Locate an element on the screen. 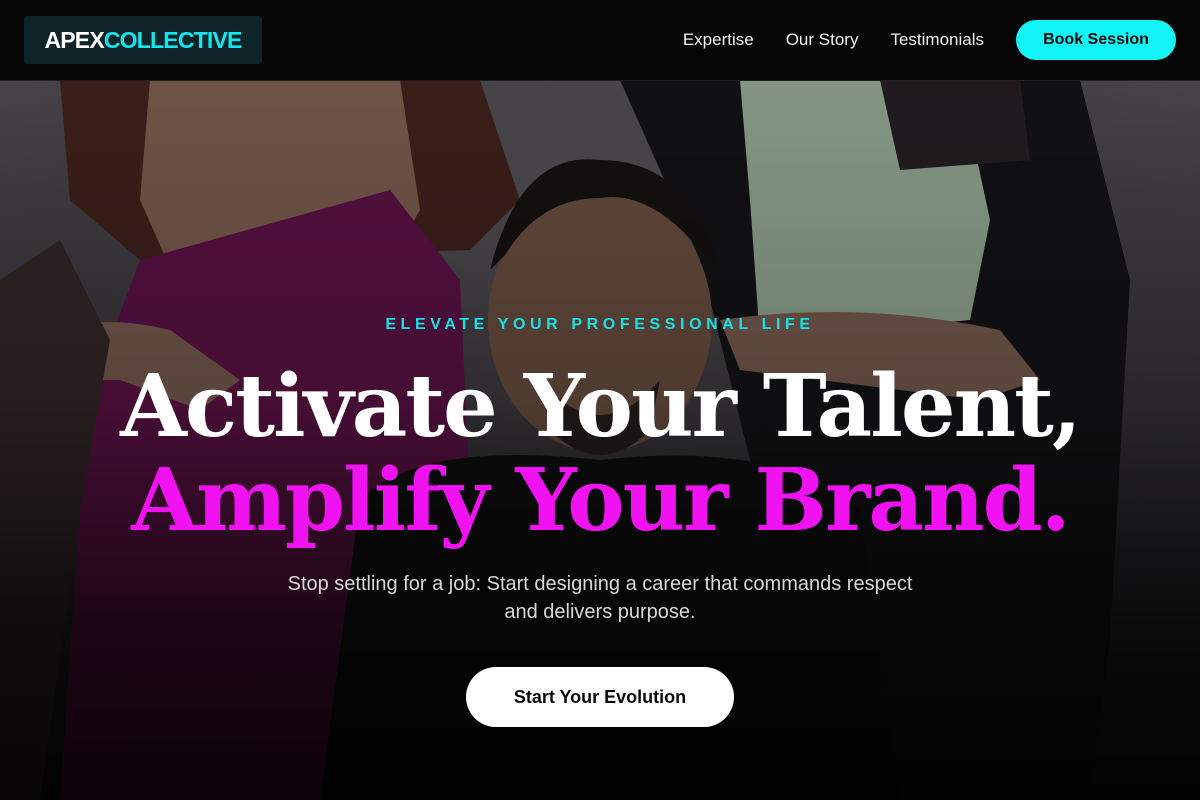 This screenshot has width=1200, height=800. main-nav: Expertise Our Story Testimonials is located at coordinates (833, 40).